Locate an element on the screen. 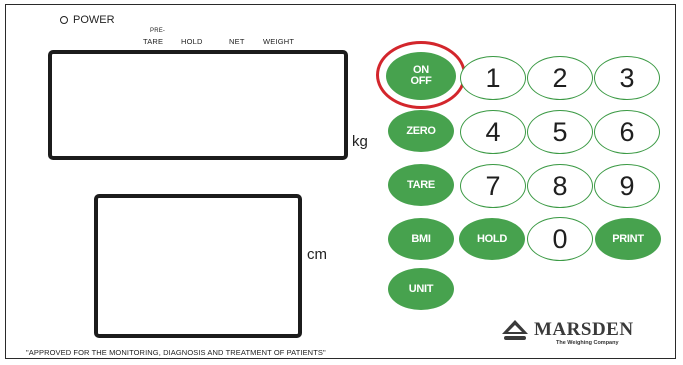  scale-logo-icon is located at coordinates (515, 330).